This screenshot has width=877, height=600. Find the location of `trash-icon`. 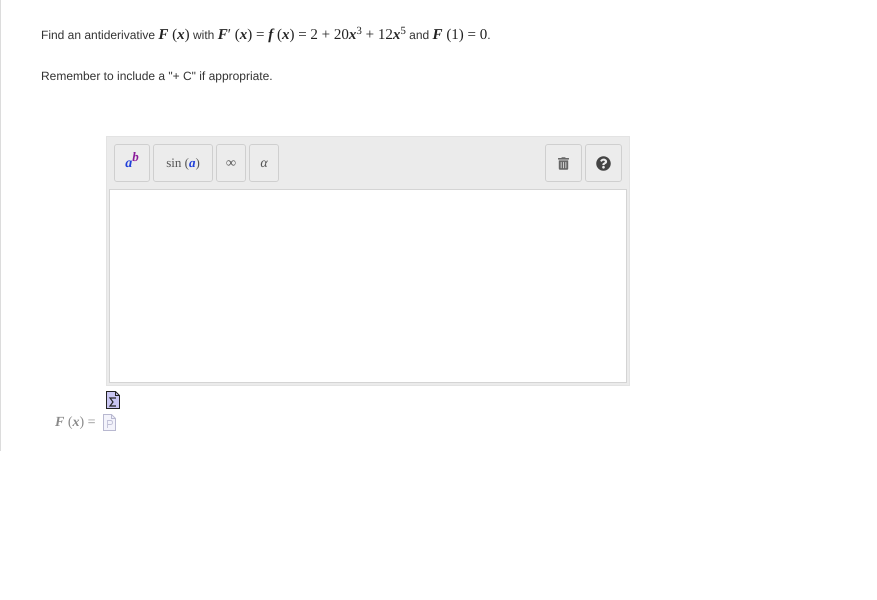

trash-icon is located at coordinates (563, 163).